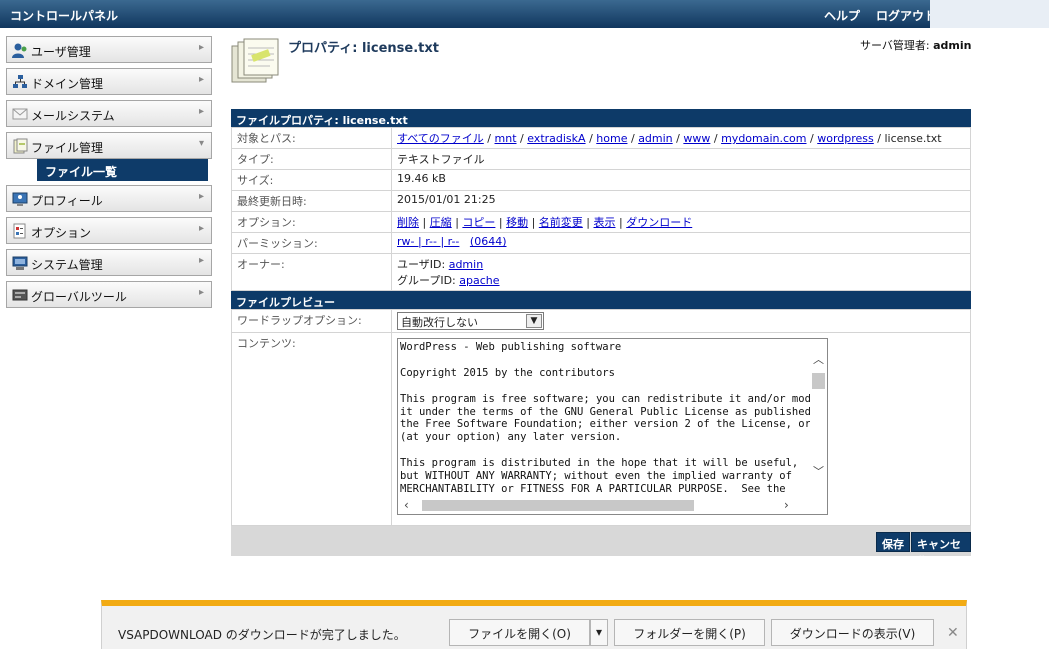 The height and width of the screenshot is (649, 1049). Describe the element at coordinates (488, 241) in the screenshot. I see `permissions-octal-link: (0644)` at that location.